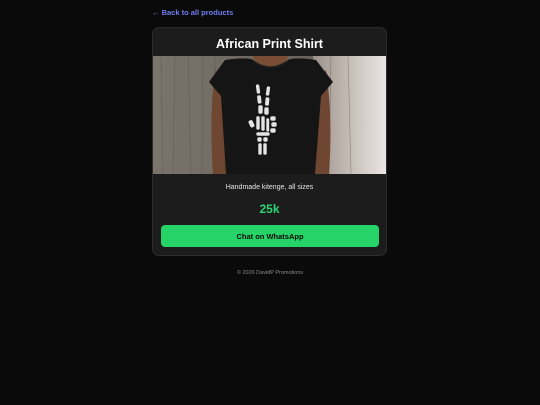 The height and width of the screenshot is (405, 540). Describe the element at coordinates (270, 236) in the screenshot. I see `whatsapp-chat-button: Chat on WhatsApp` at that location.